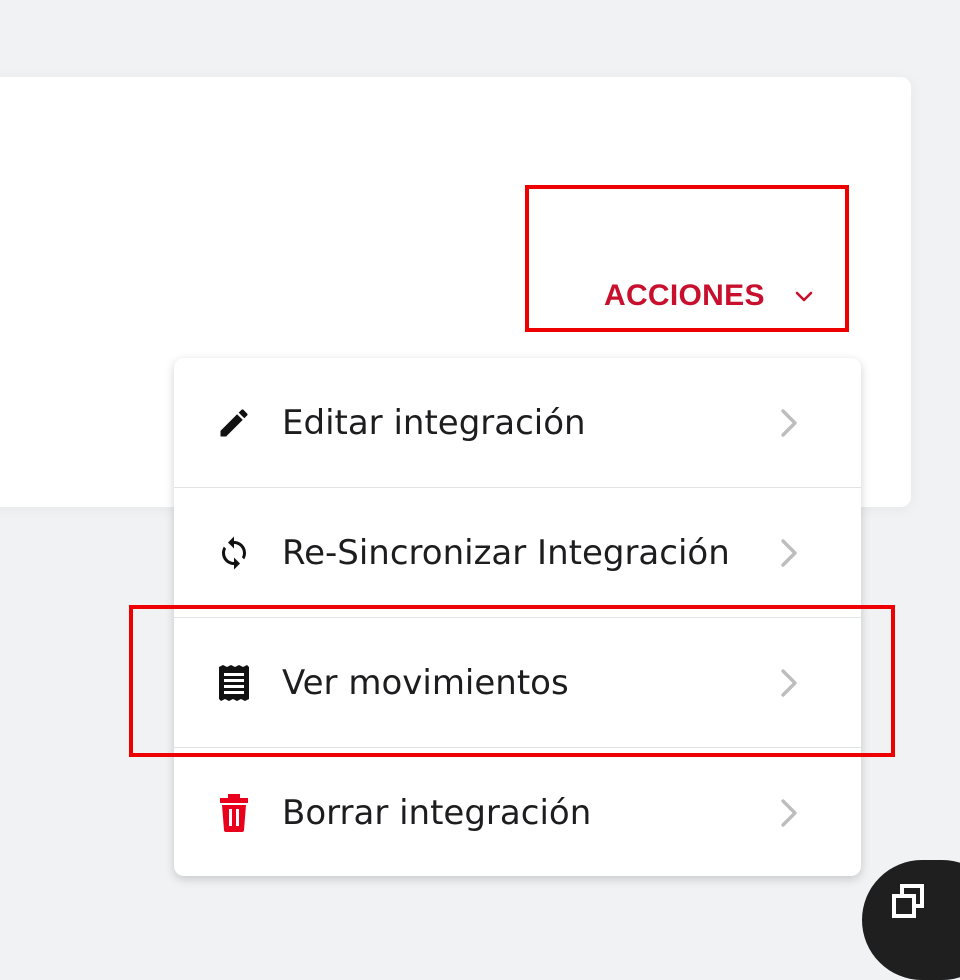 Image resolution: width=960 pixels, height=980 pixels. I want to click on pencil-icon, so click(234, 423).